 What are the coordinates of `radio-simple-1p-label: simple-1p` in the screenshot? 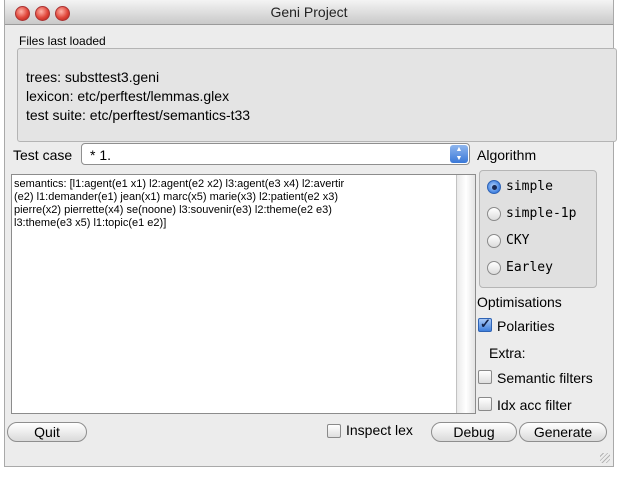 It's located at (541, 213).